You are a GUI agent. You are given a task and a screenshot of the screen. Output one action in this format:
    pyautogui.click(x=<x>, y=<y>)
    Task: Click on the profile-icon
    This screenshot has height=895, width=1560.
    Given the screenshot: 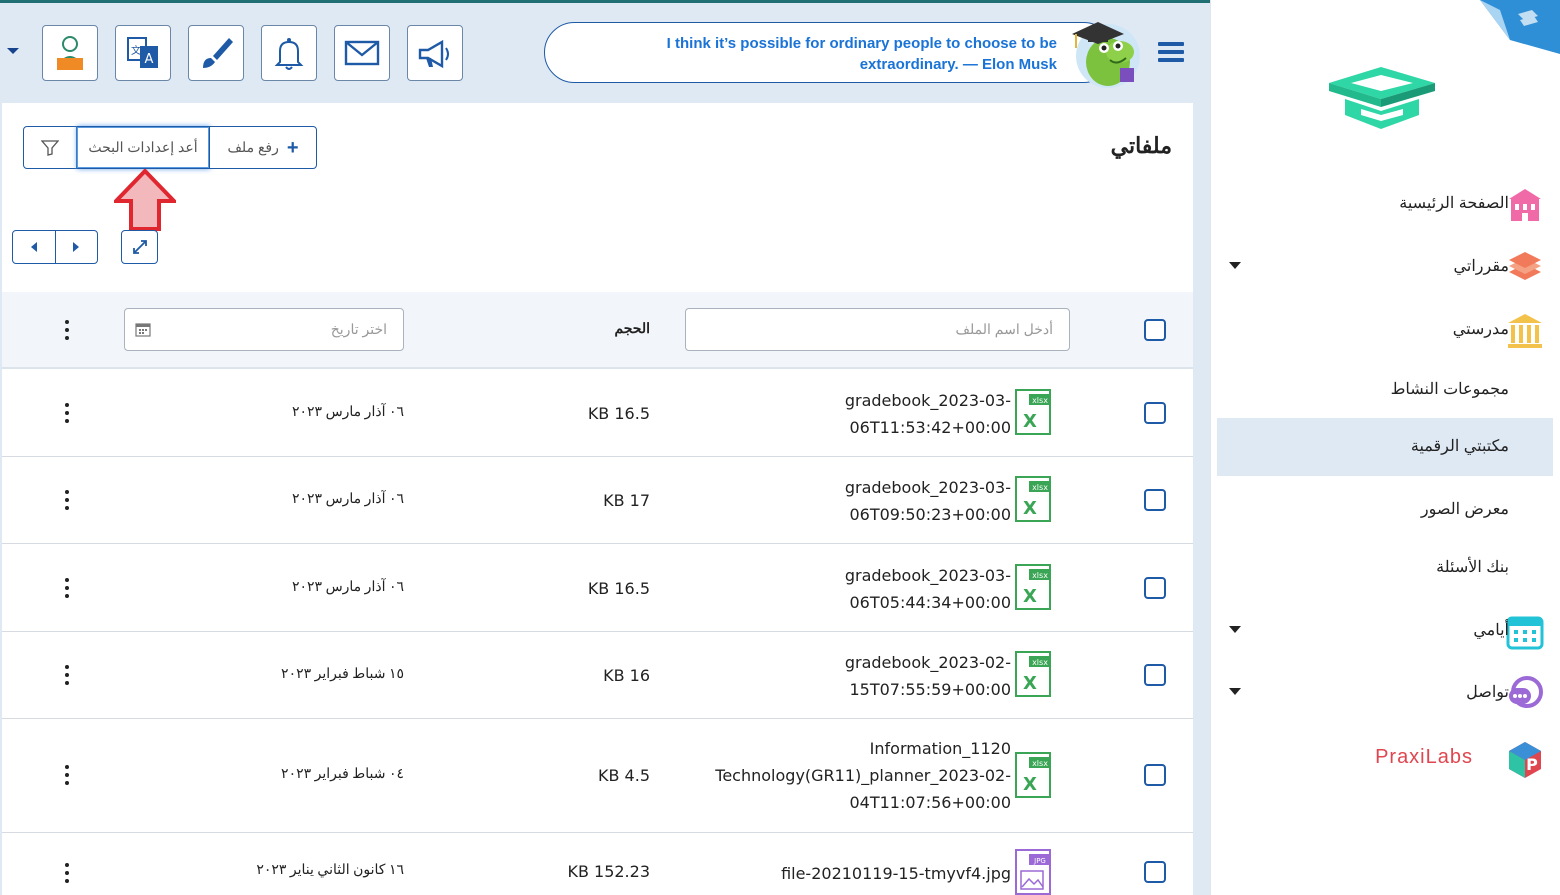 What is the action you would take?
    pyautogui.click(x=70, y=53)
    